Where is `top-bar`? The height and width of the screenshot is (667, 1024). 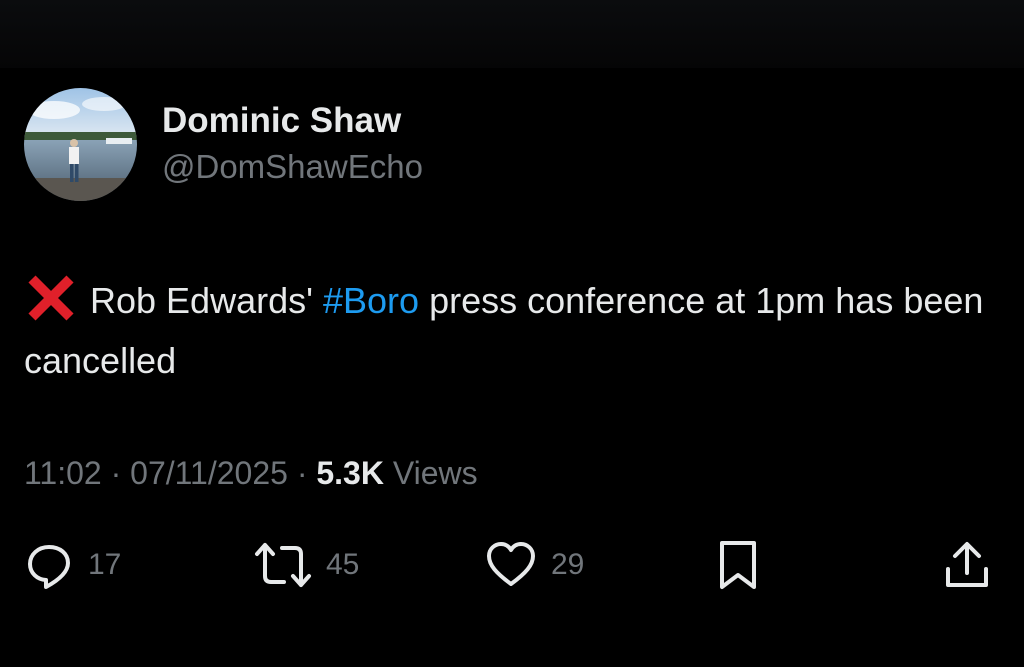 top-bar is located at coordinates (512, 34).